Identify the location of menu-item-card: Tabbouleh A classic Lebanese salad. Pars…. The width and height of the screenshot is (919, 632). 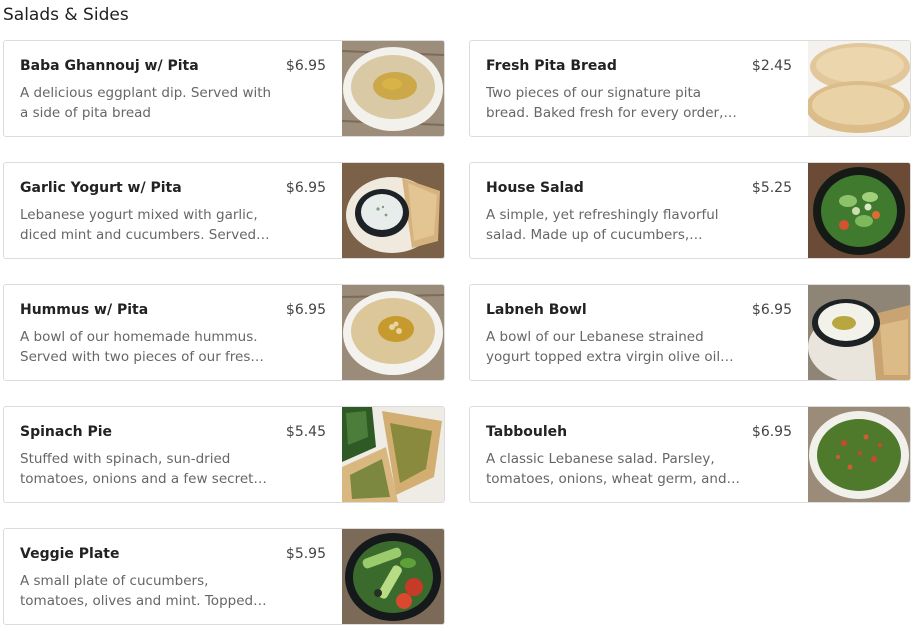
(690, 454).